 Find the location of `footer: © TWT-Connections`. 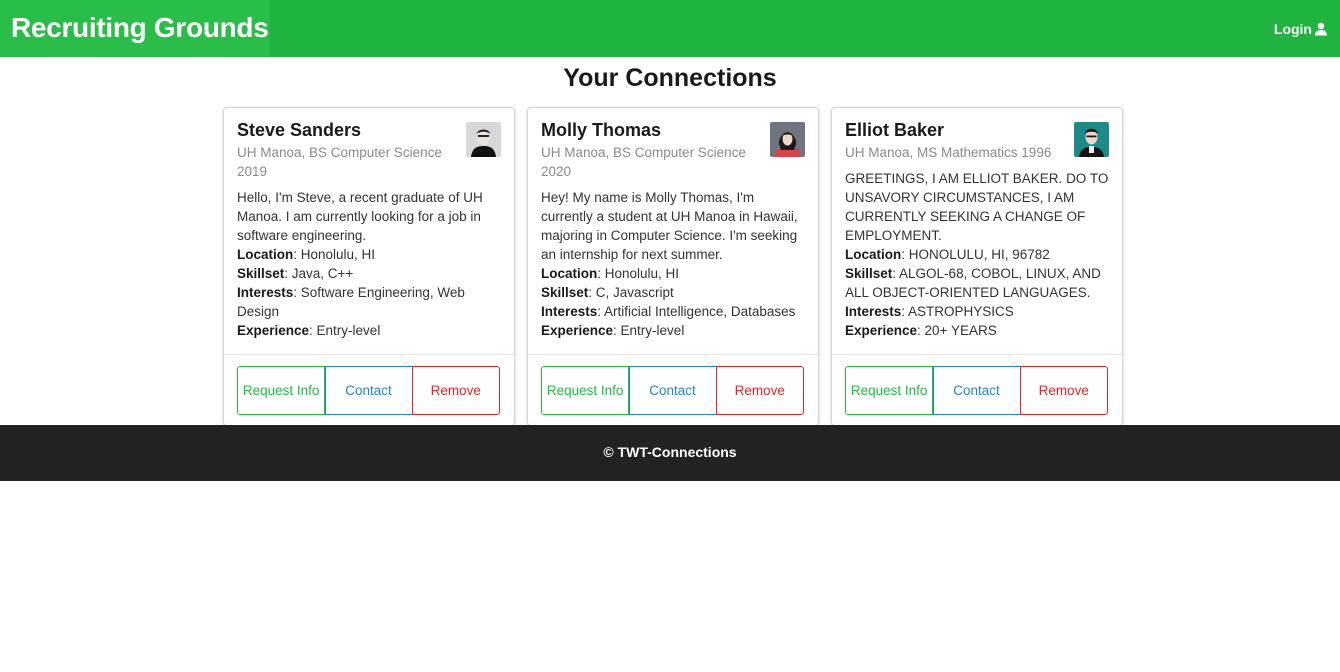

footer: © TWT-Connections is located at coordinates (670, 453).